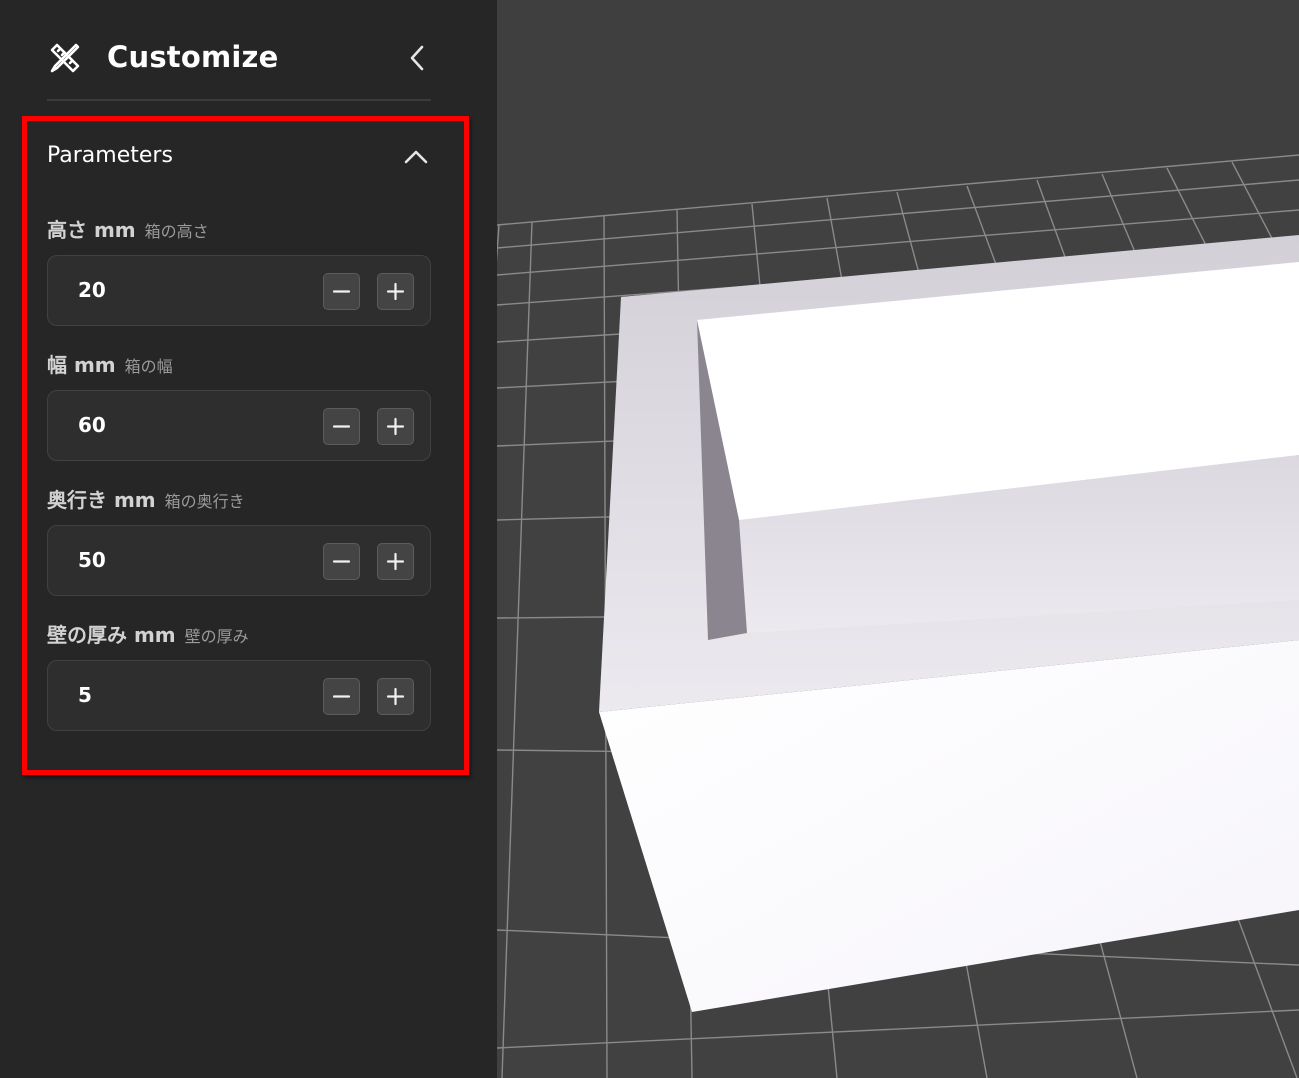 This screenshot has height=1078, width=1299. I want to click on chevron-left-icon, so click(418, 58).